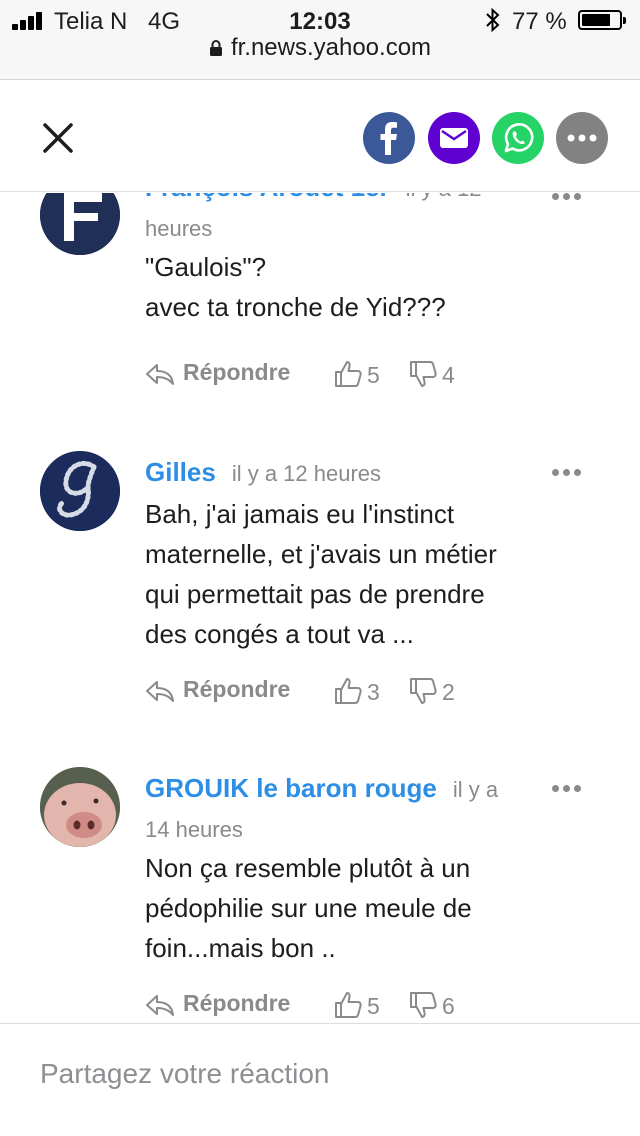 The height and width of the screenshot is (1136, 640). Describe the element at coordinates (300, 514) in the screenshot. I see `comment-line: Bah, j'ai jamais eu l'instinct` at that location.